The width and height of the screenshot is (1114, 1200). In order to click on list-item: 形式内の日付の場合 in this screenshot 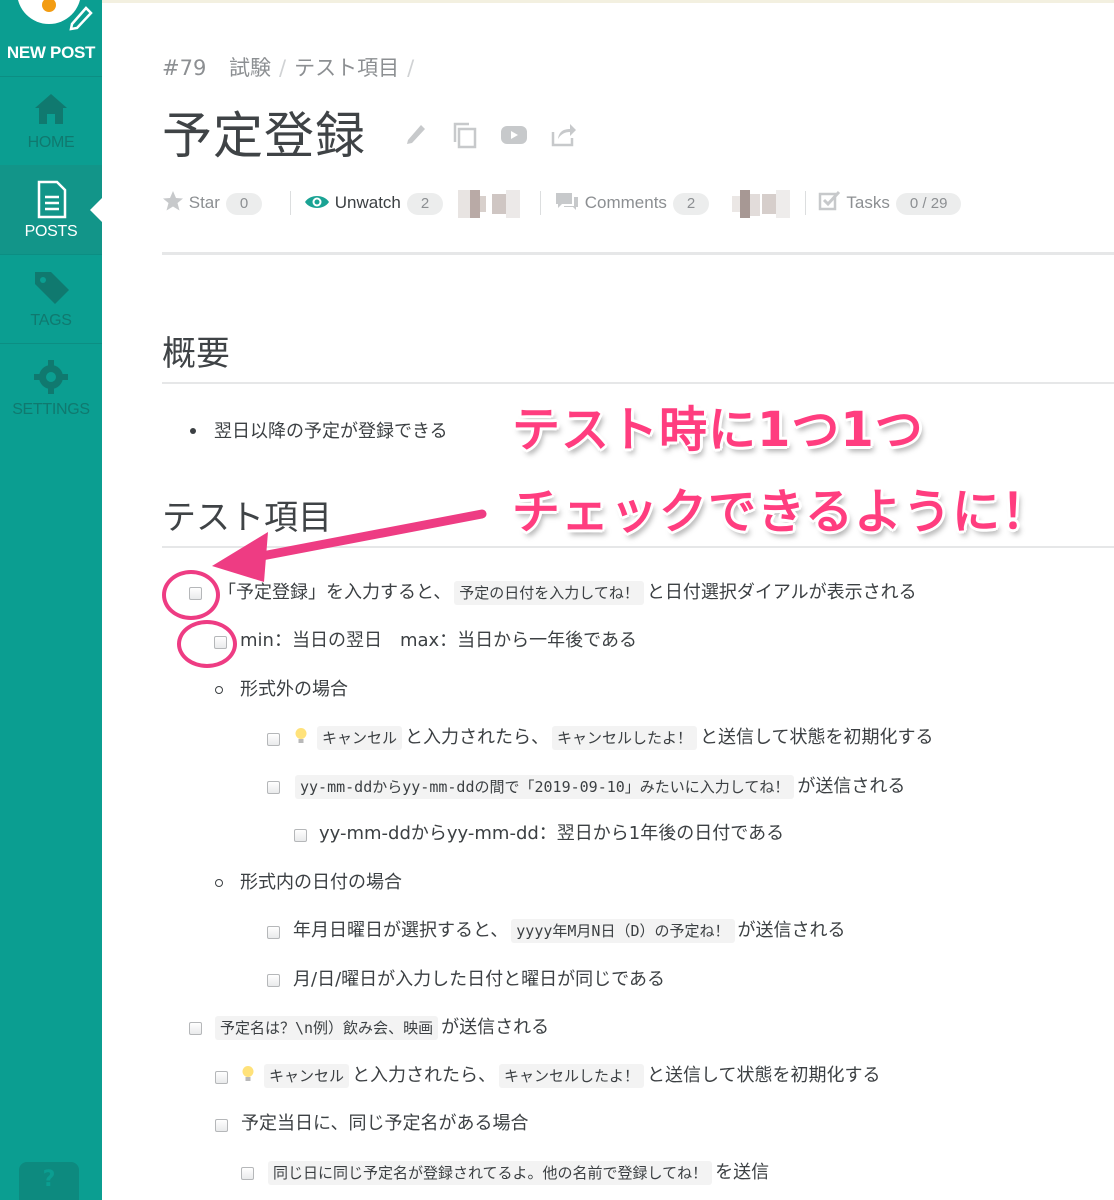, I will do `click(321, 882)`.